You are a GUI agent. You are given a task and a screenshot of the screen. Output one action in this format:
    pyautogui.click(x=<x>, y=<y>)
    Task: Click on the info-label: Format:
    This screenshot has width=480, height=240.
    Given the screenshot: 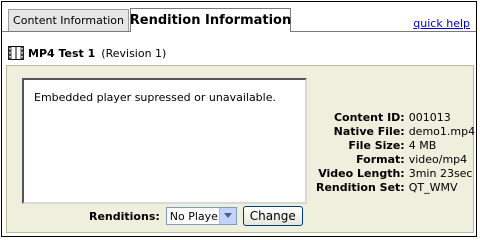 What is the action you would take?
    pyautogui.click(x=380, y=159)
    